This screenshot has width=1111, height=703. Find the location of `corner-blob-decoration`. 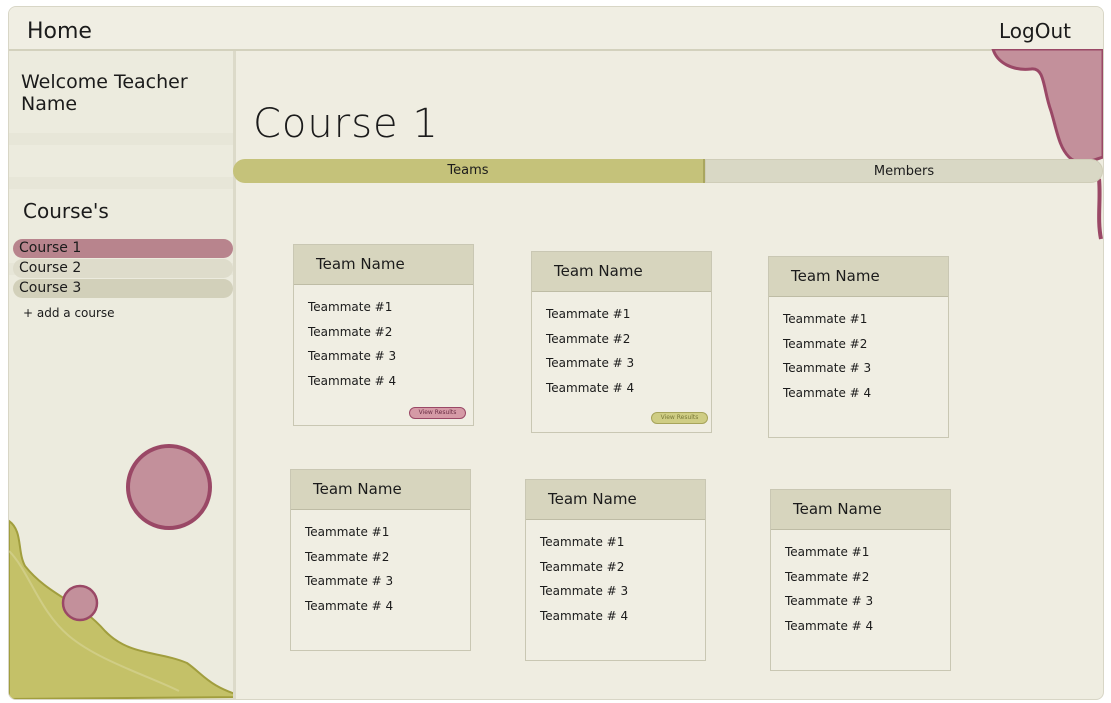

corner-blob-decoration is located at coordinates (1047, 144).